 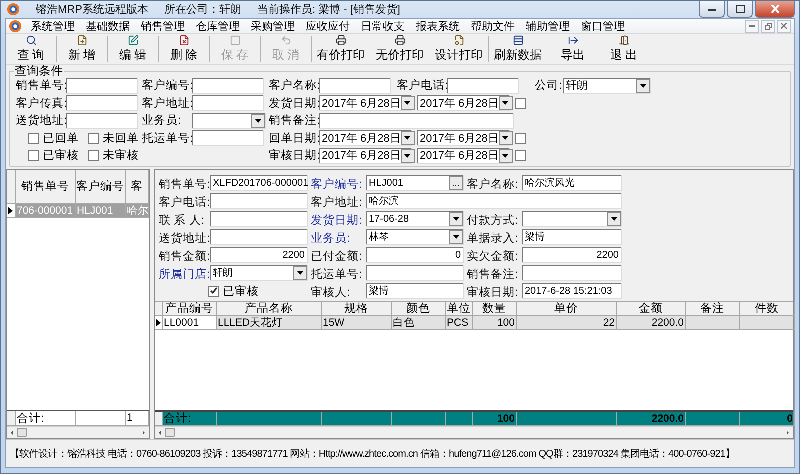 What do you see at coordinates (493, 220) in the screenshot?
I see `field-label: 付款方式:` at bounding box center [493, 220].